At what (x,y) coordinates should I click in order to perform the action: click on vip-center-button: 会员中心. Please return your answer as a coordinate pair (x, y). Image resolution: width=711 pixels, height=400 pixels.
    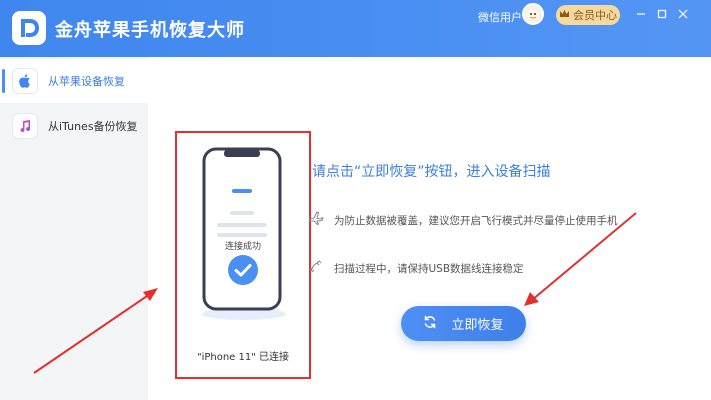
    Looking at the image, I should click on (588, 15).